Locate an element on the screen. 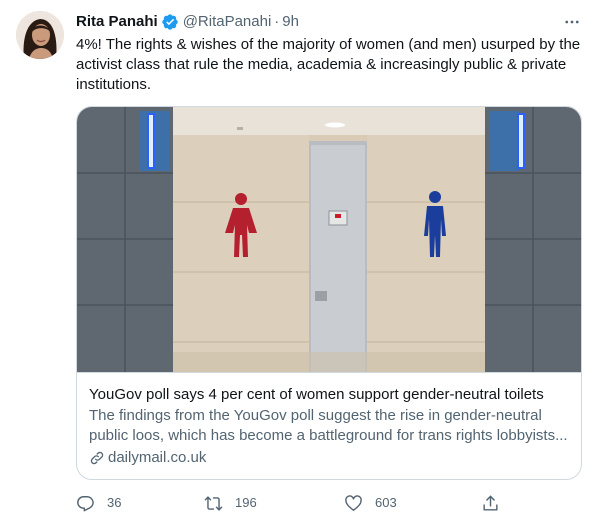 This screenshot has height=524, width=598. card-domain-text: dailymail.co.uk is located at coordinates (157, 457).